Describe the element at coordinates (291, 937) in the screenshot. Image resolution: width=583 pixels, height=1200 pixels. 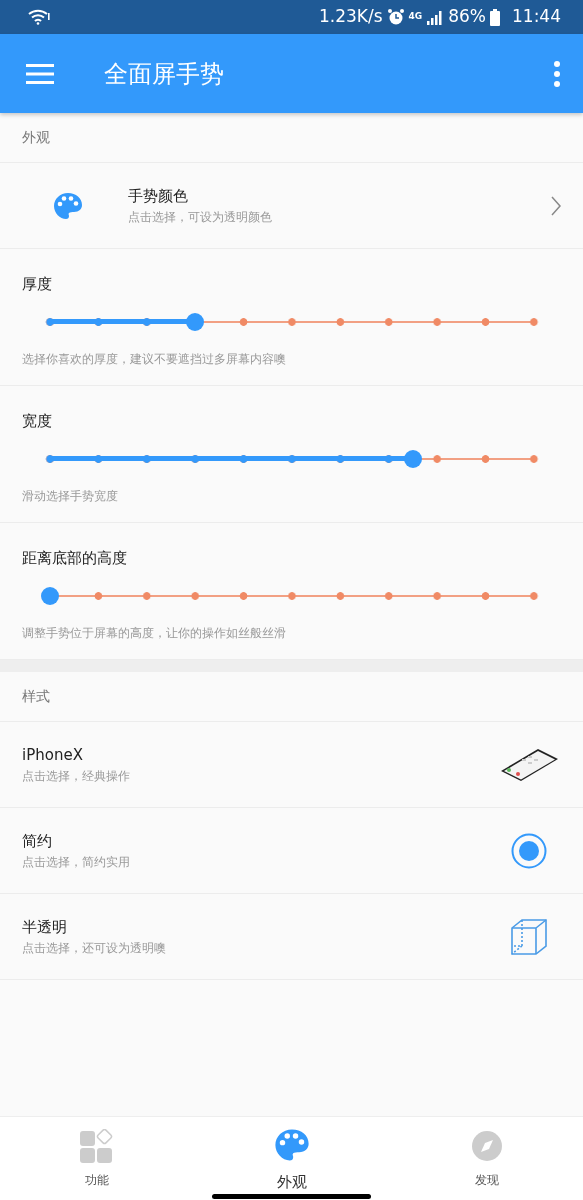
I see `style-option: 半透明 点击选择，还可设为透明噢` at that location.